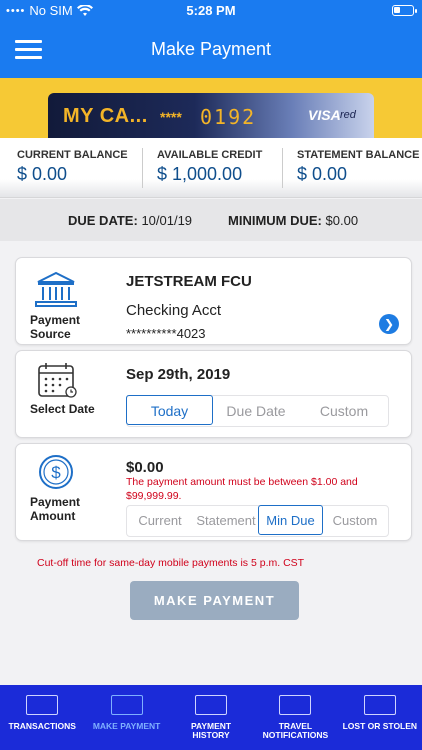 Image resolution: width=422 pixels, height=750 pixels. What do you see at coordinates (53, 516) in the screenshot?
I see `caption-line: Amount` at bounding box center [53, 516].